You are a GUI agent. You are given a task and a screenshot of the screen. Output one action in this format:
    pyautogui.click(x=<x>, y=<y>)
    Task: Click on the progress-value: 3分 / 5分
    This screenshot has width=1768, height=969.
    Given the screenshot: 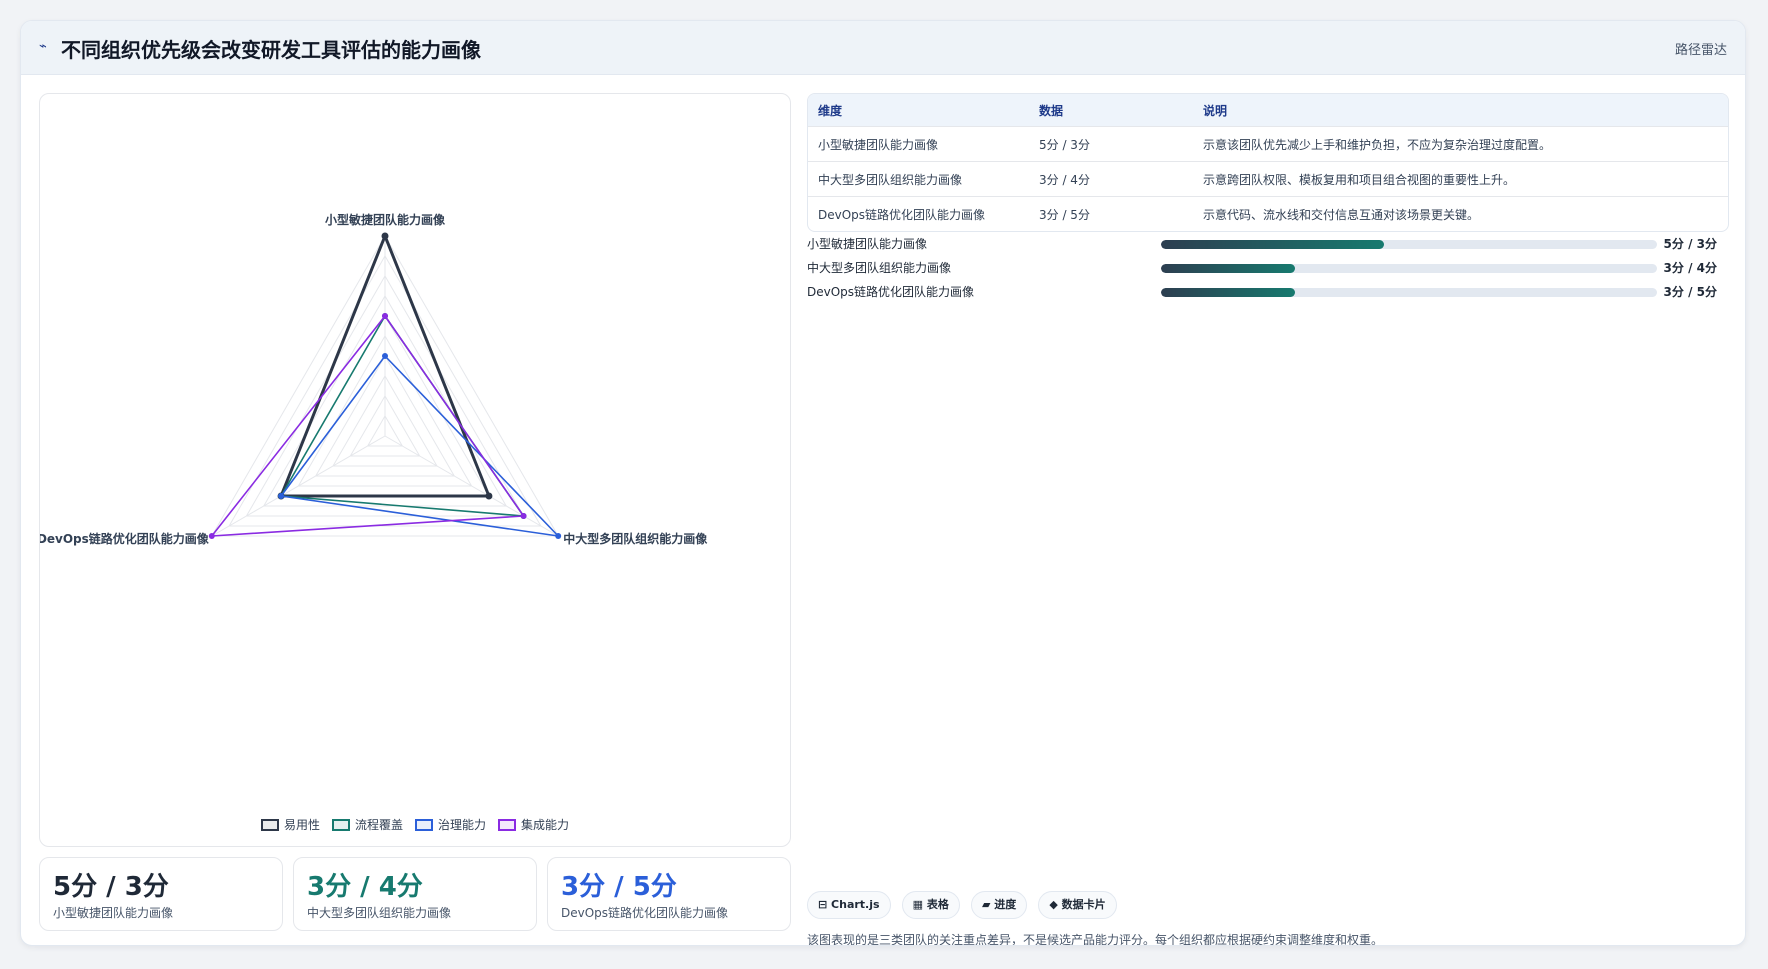 What is the action you would take?
    pyautogui.click(x=1690, y=292)
    